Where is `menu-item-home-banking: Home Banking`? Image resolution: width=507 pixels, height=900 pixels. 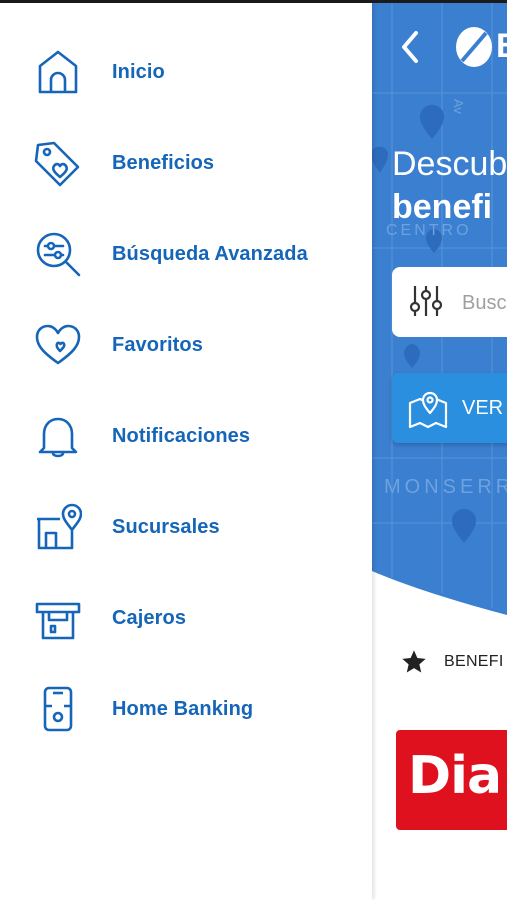
menu-item-home-banking: Home Banking is located at coordinates (186, 709).